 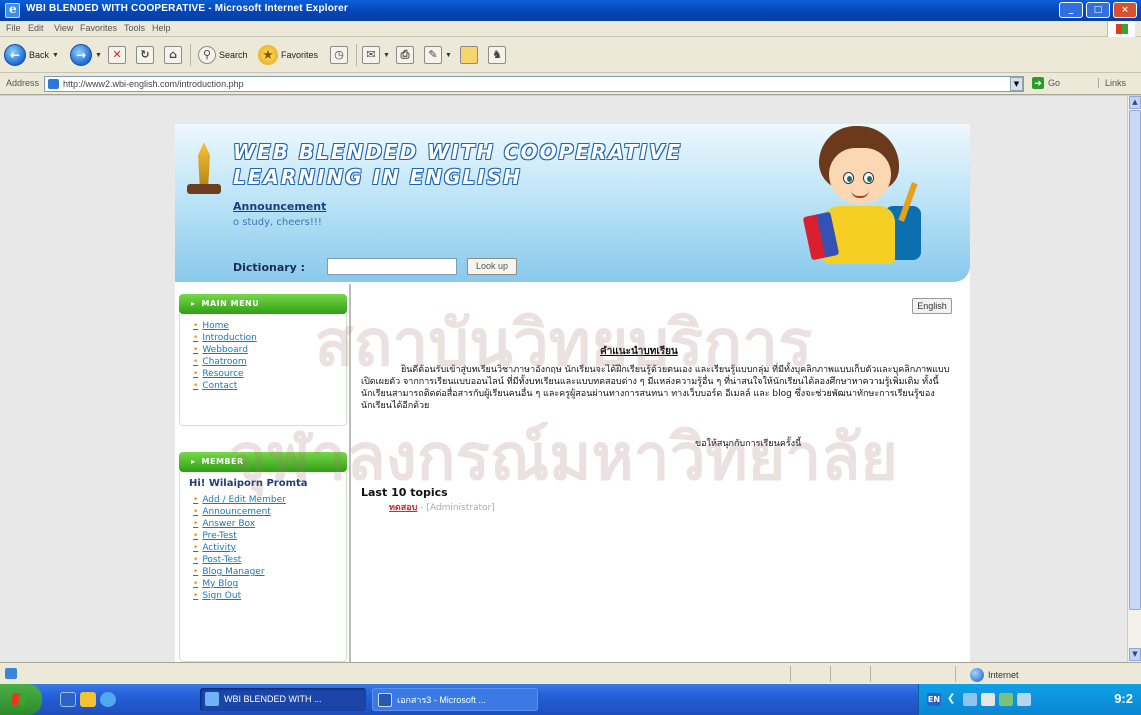 I want to click on back-icon: ←, so click(x=15, y=55).